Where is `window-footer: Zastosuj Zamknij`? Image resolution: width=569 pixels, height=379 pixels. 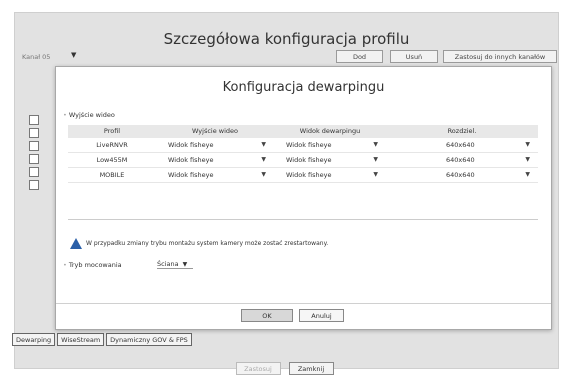
window-footer: Zastosuj Zamknij is located at coordinates (284, 368).